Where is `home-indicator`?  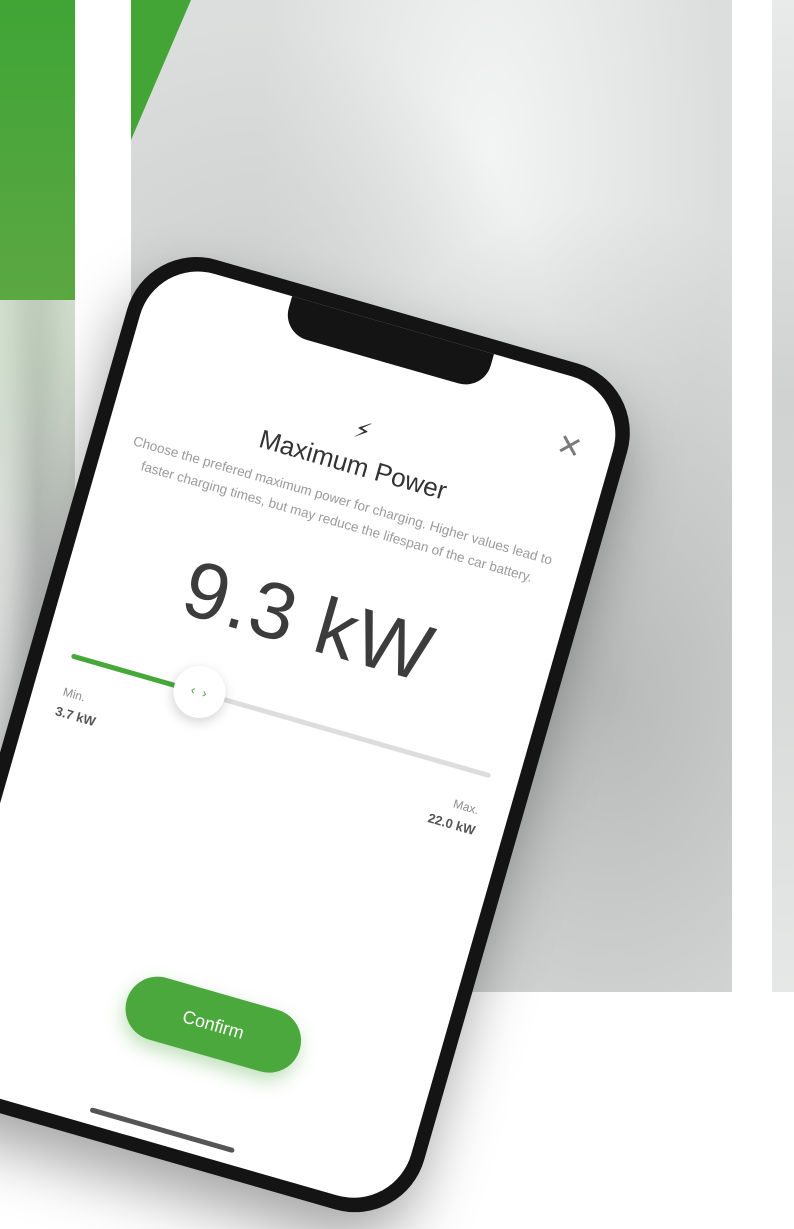 home-indicator is located at coordinates (162, 1130).